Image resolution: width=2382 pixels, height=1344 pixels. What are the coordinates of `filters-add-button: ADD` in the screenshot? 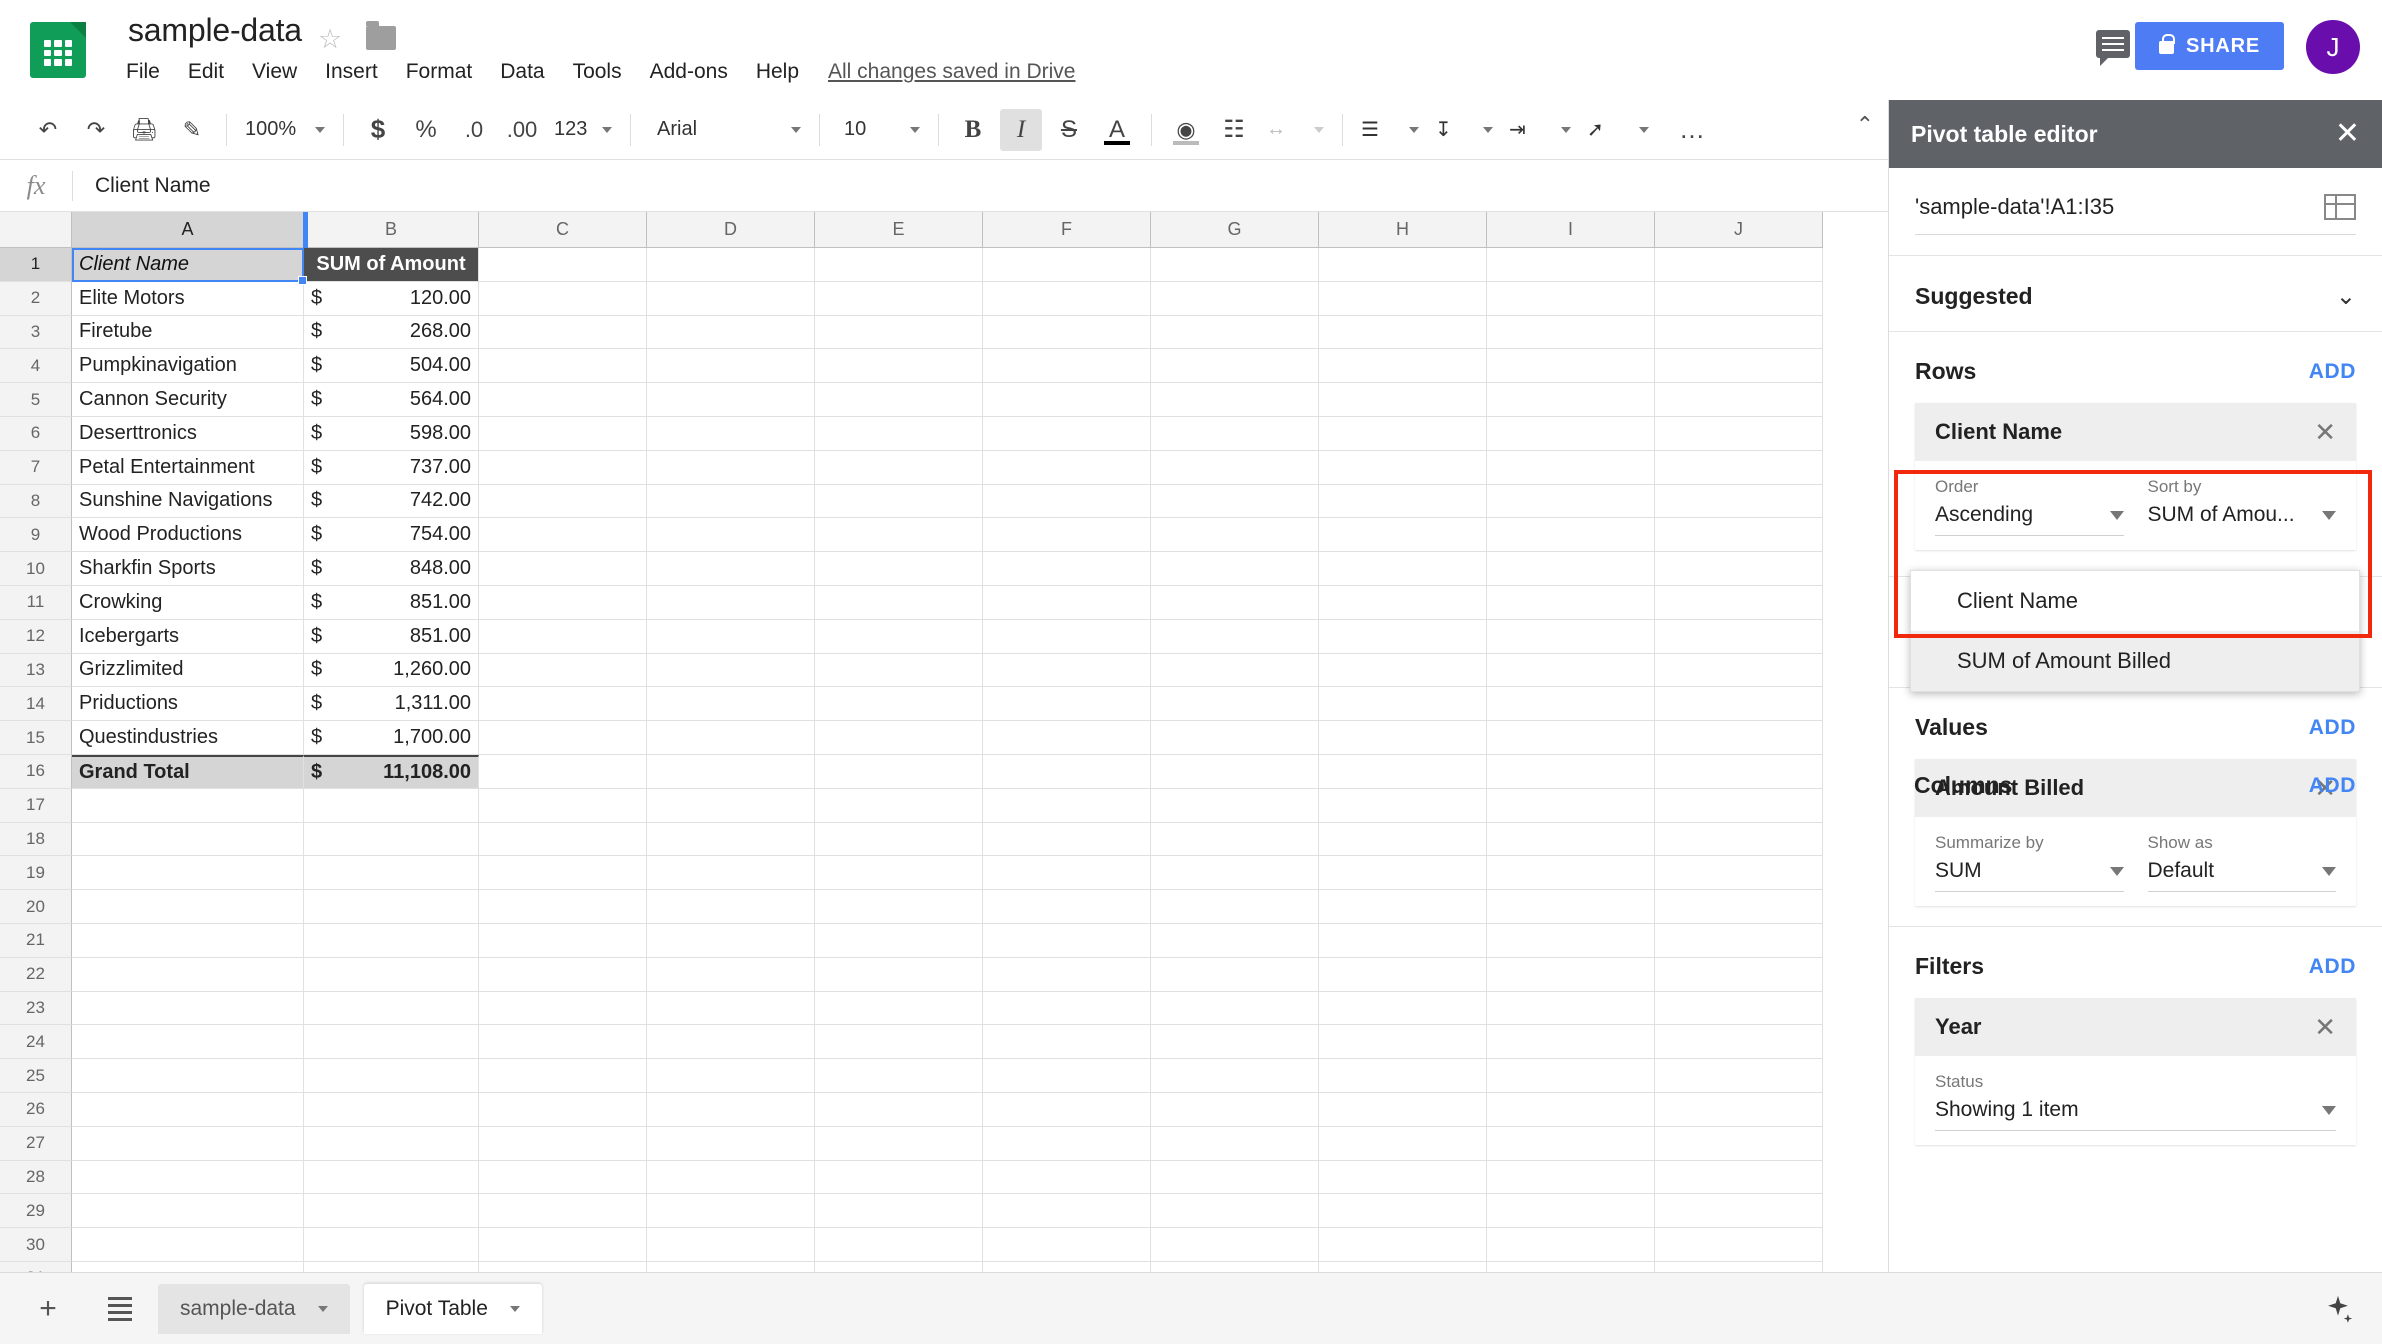 It's located at (2332, 967).